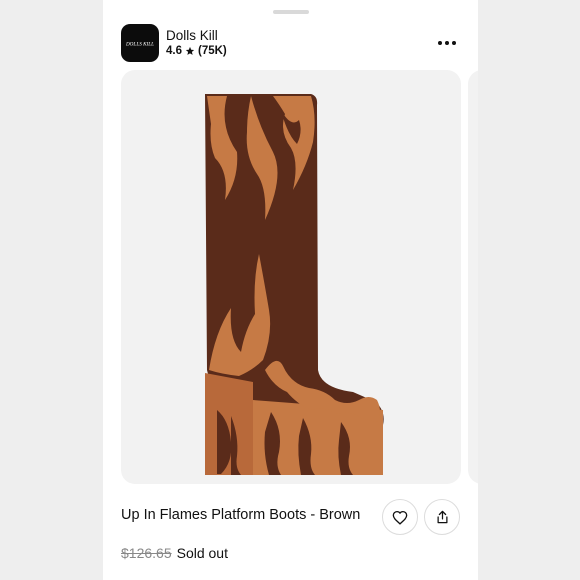 The width and height of the screenshot is (580, 580). I want to click on store-name: Dolls Kill, so click(192, 35).